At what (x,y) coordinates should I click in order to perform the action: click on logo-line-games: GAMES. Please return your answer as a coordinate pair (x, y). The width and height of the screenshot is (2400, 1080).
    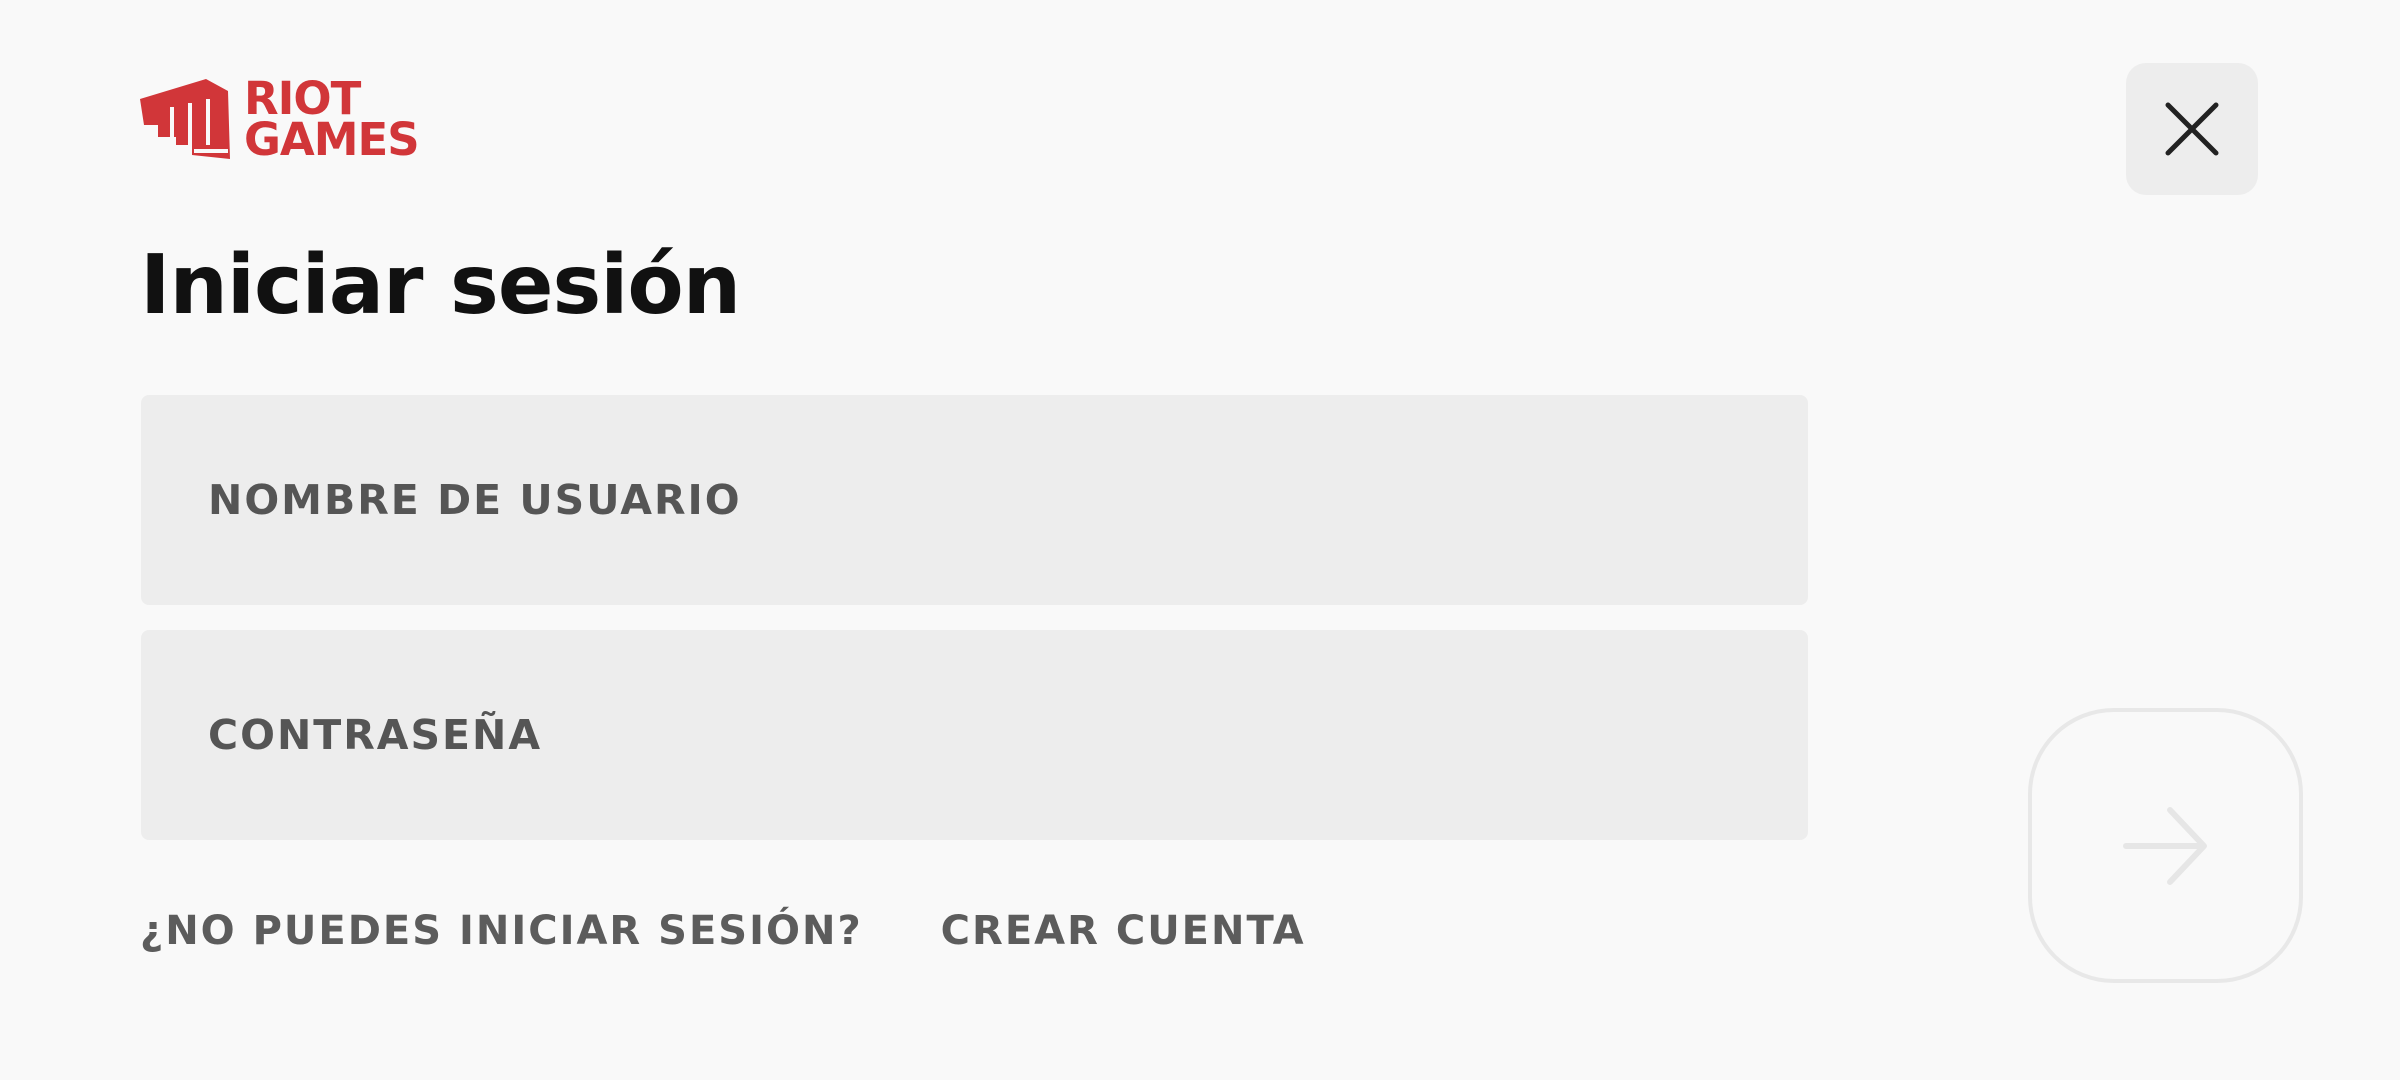
    Looking at the image, I should click on (332, 139).